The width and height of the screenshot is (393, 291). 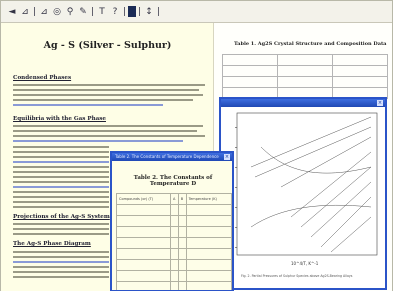 What do you see at coordinates (83, 12) in the screenshot?
I see `settings-icon: ✎` at bounding box center [83, 12].